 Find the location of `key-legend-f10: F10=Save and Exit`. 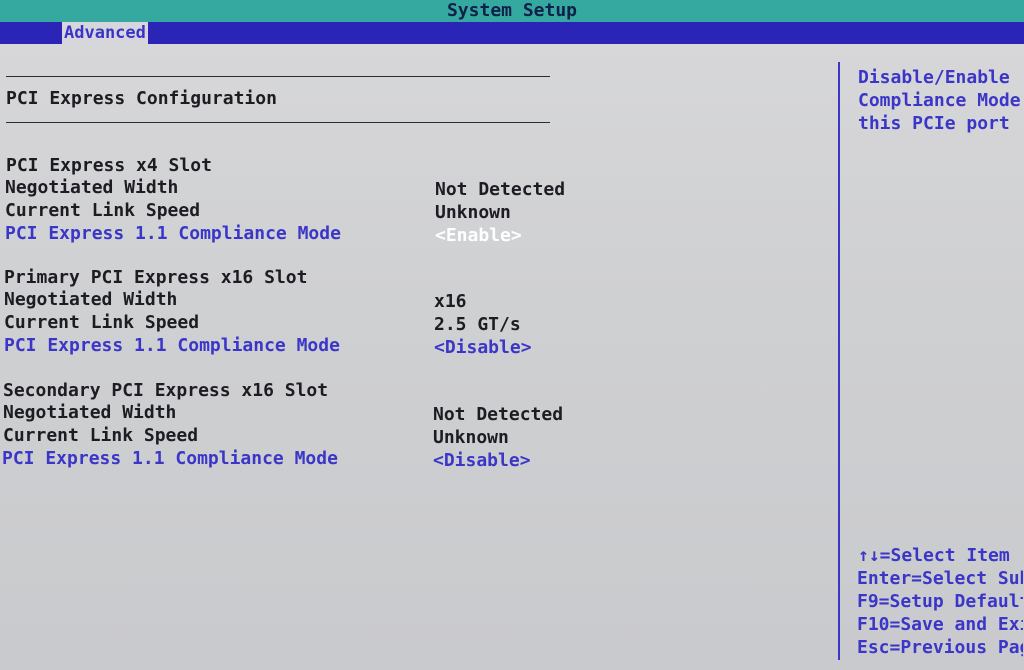

key-legend-f10: F10=Save and Exit is located at coordinates (940, 624).